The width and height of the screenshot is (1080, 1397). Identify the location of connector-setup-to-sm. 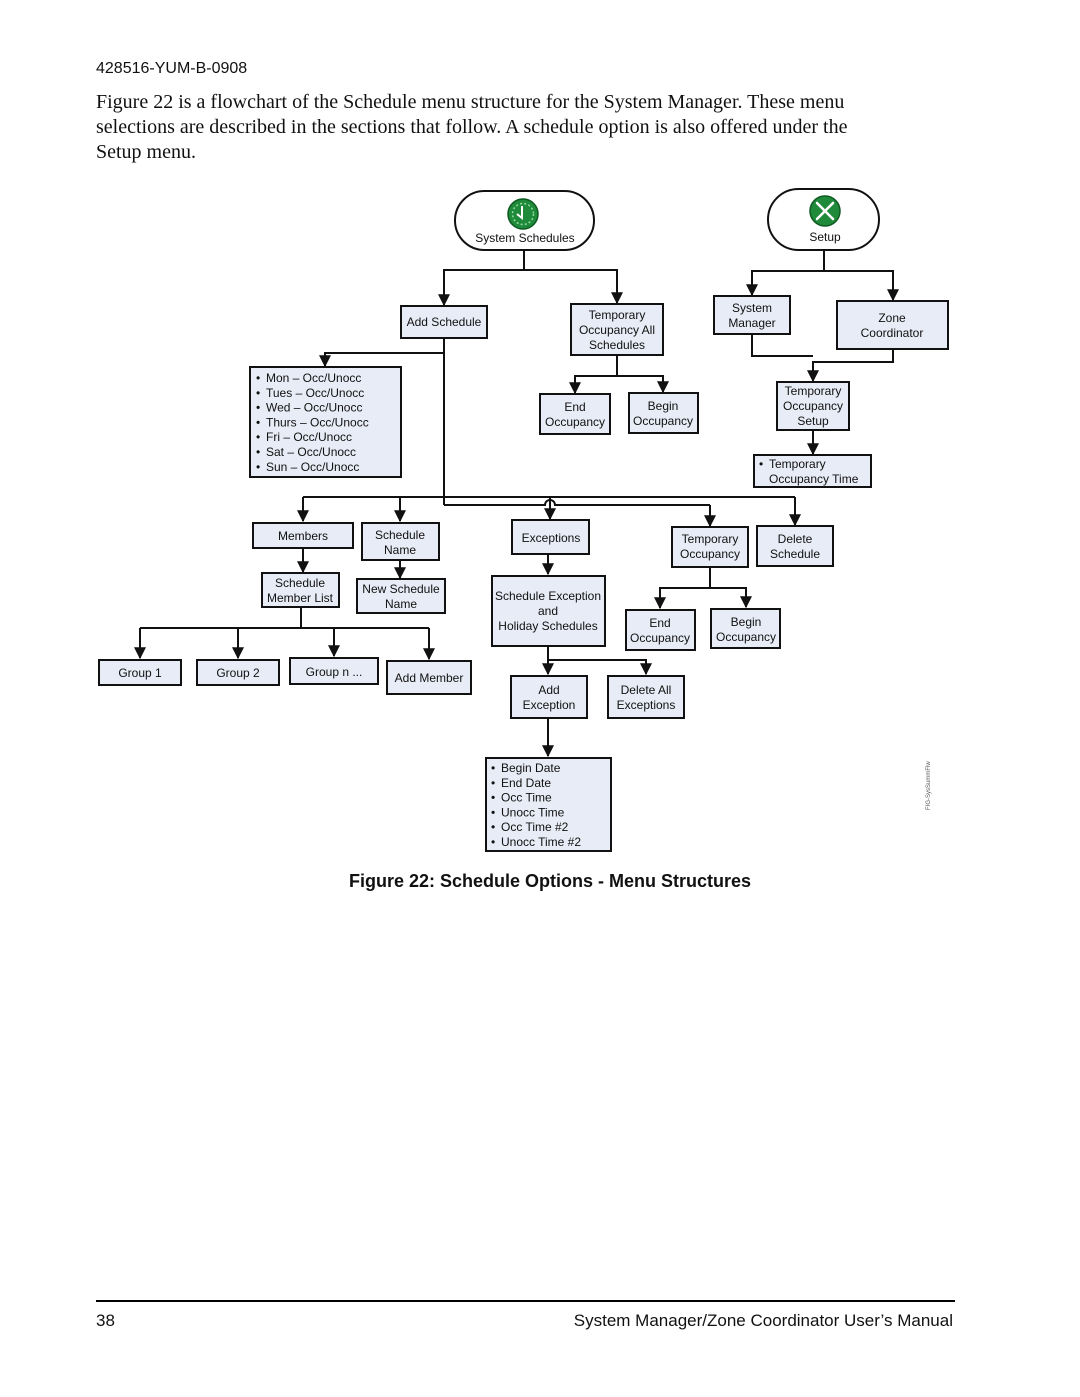
(785, 273).